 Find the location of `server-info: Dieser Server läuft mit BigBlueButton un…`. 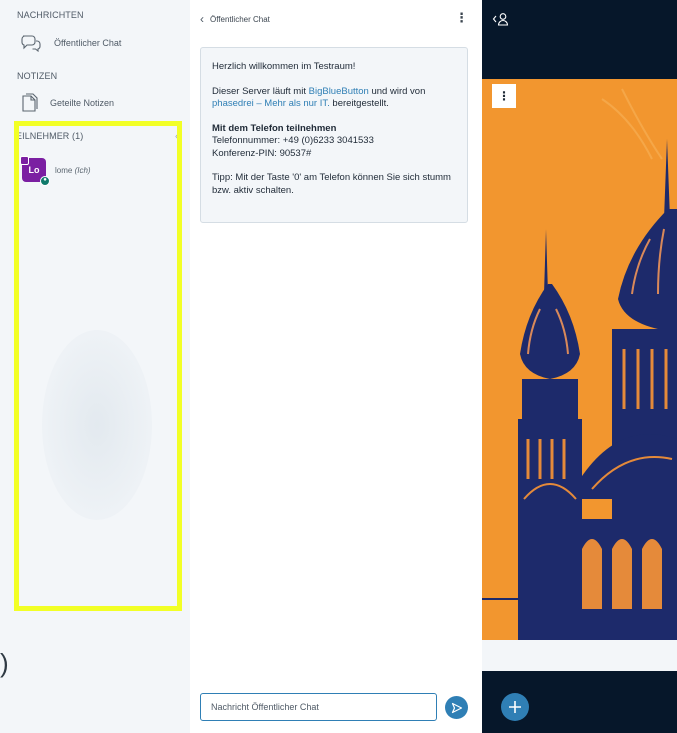

server-info: Dieser Server läuft mit BigBlueButton un… is located at coordinates (334, 98).